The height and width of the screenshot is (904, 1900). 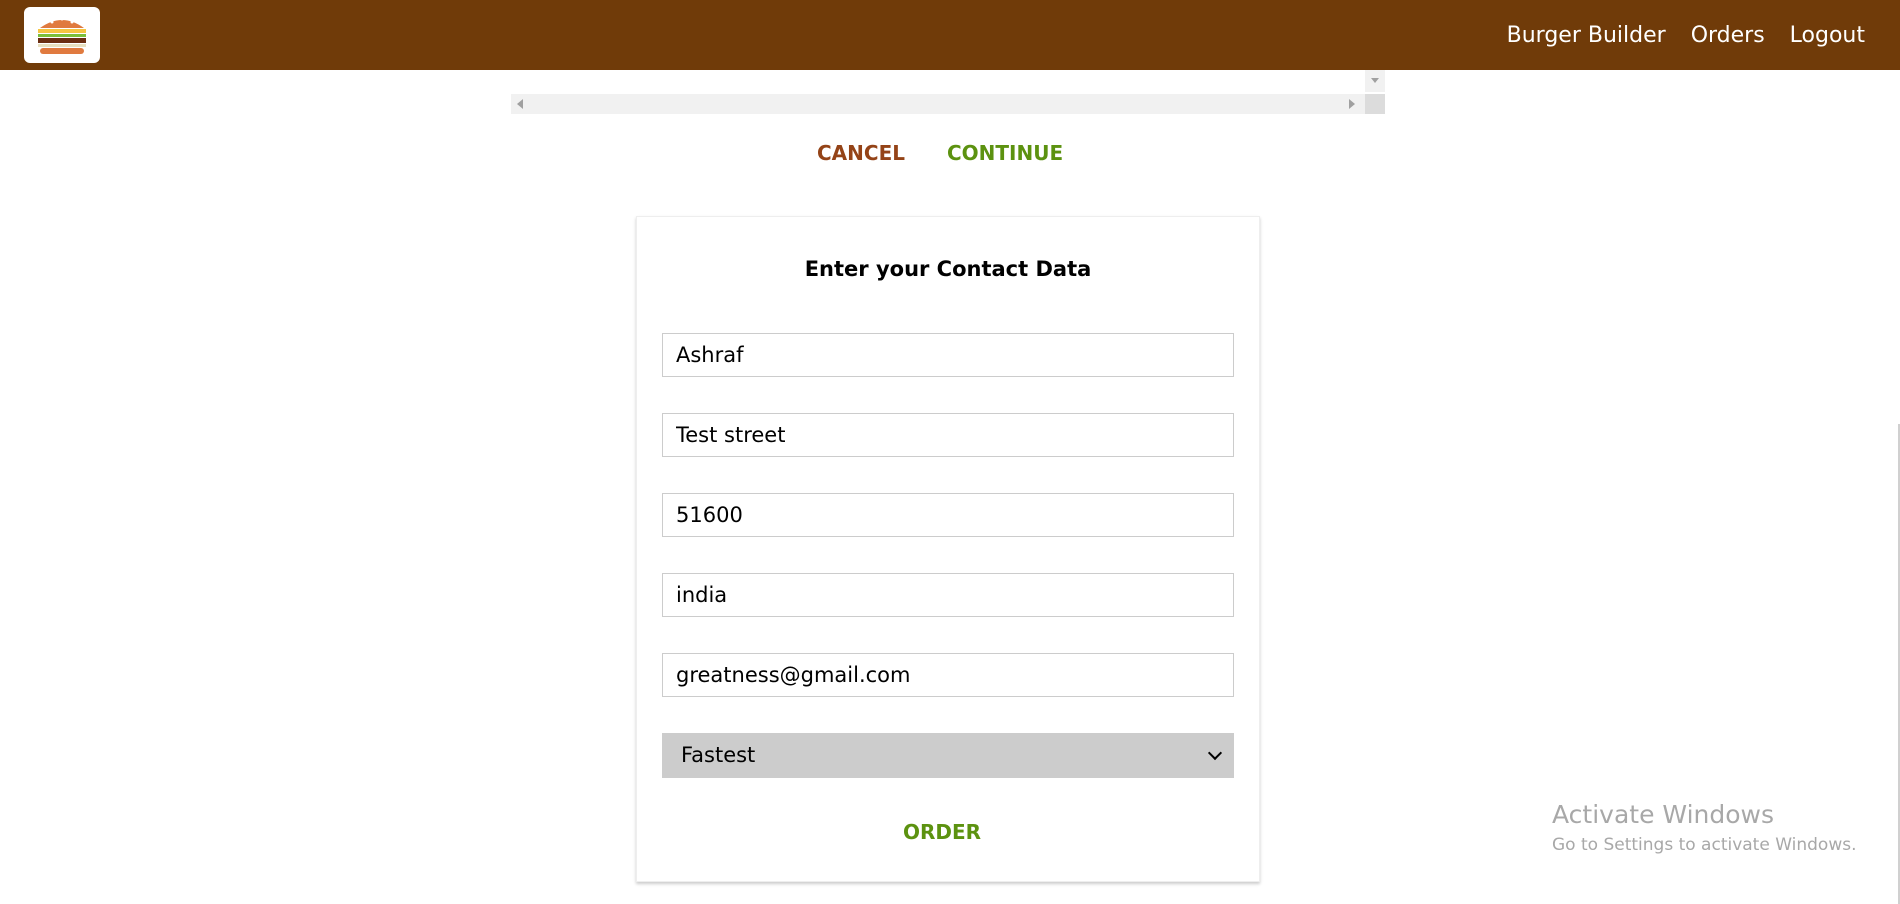 I want to click on main-nav: Burger Builder Orders Logout, so click(x=1703, y=35).